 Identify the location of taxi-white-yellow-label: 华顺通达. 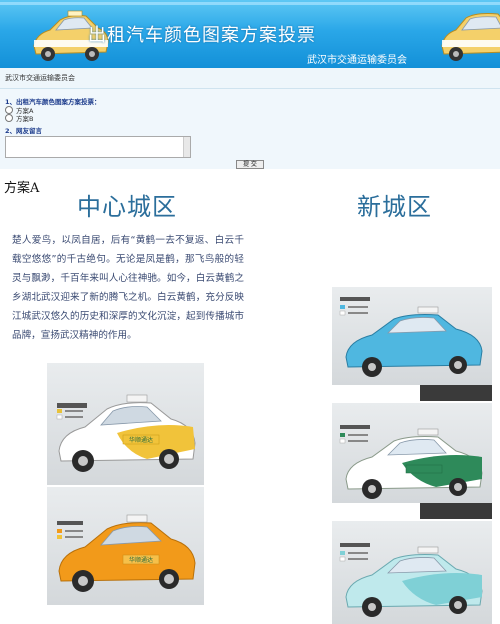
(141, 440).